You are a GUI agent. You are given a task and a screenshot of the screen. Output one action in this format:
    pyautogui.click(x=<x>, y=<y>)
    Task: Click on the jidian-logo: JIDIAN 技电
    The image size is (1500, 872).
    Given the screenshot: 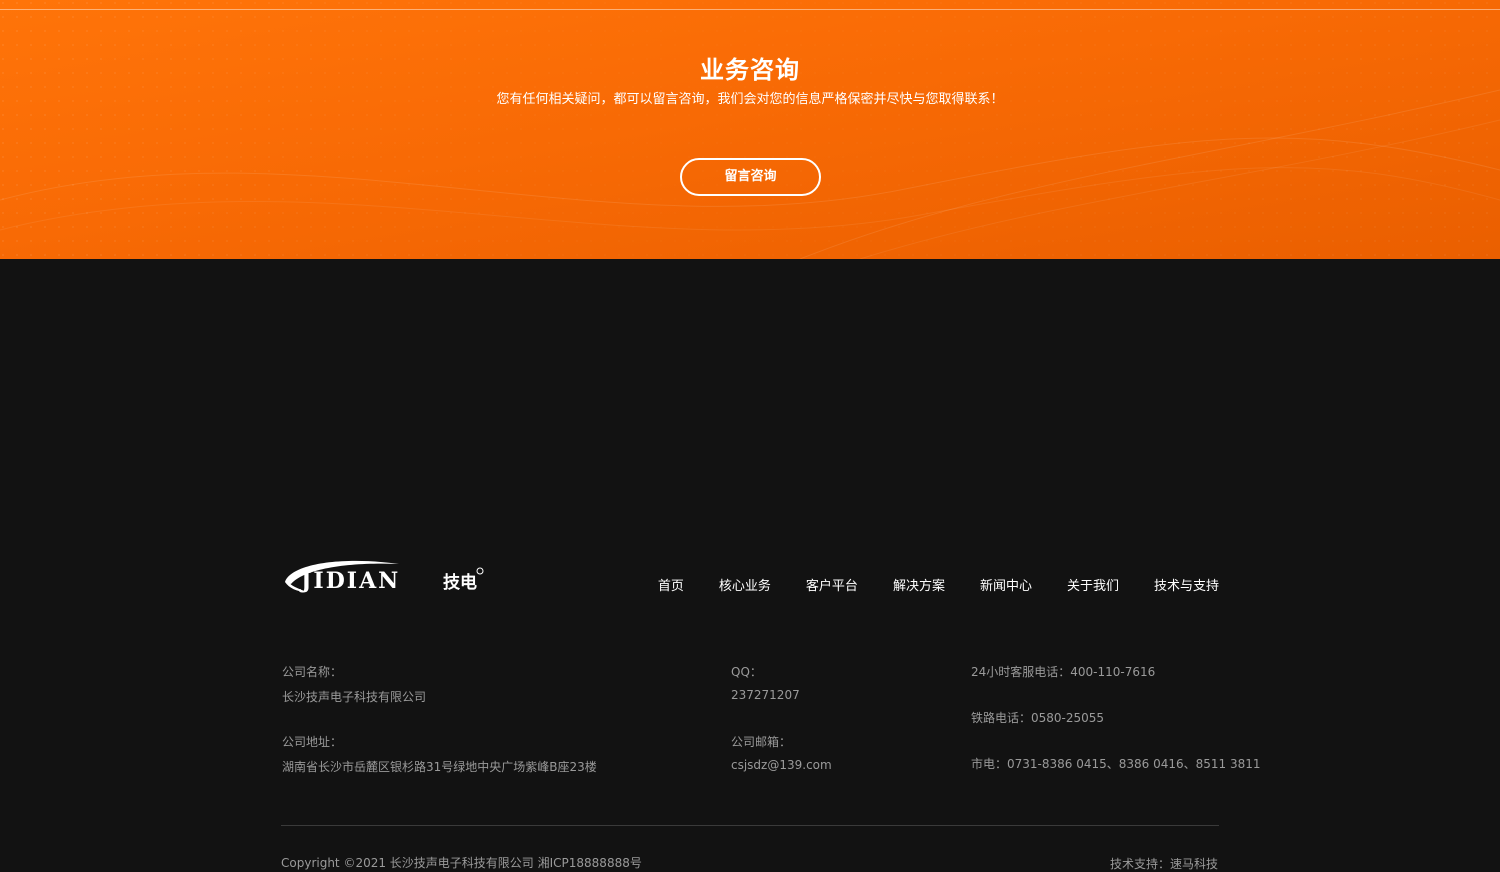 What is the action you would take?
    pyautogui.click(x=383, y=576)
    